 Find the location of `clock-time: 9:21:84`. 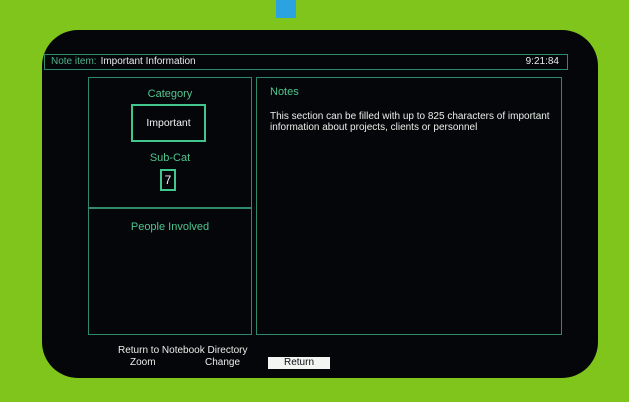

clock-time: 9:21:84 is located at coordinates (542, 61).